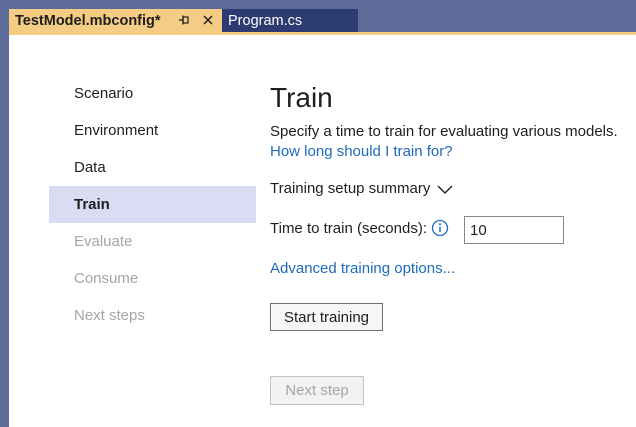  I want to click on info-icon, so click(440, 228).